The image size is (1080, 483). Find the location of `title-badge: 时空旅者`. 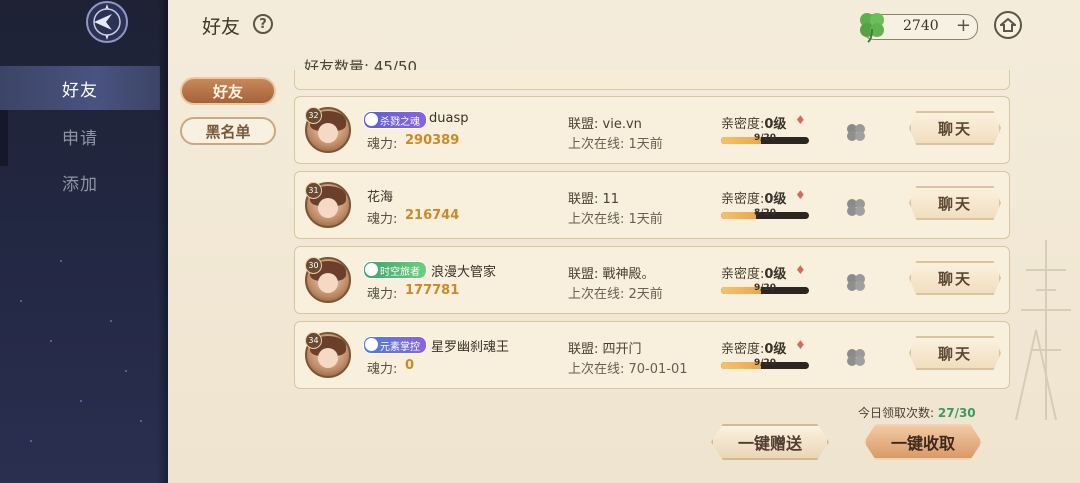

title-badge: 时空旅者 is located at coordinates (395, 270).